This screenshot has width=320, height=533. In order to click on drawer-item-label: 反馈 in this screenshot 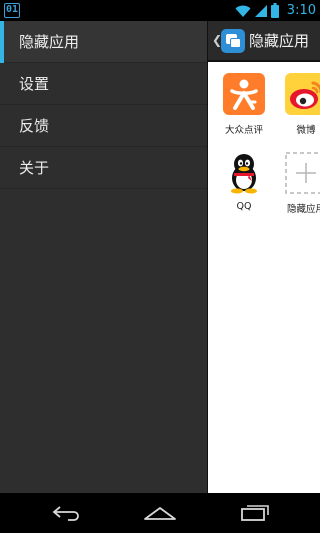, I will do `click(34, 126)`.